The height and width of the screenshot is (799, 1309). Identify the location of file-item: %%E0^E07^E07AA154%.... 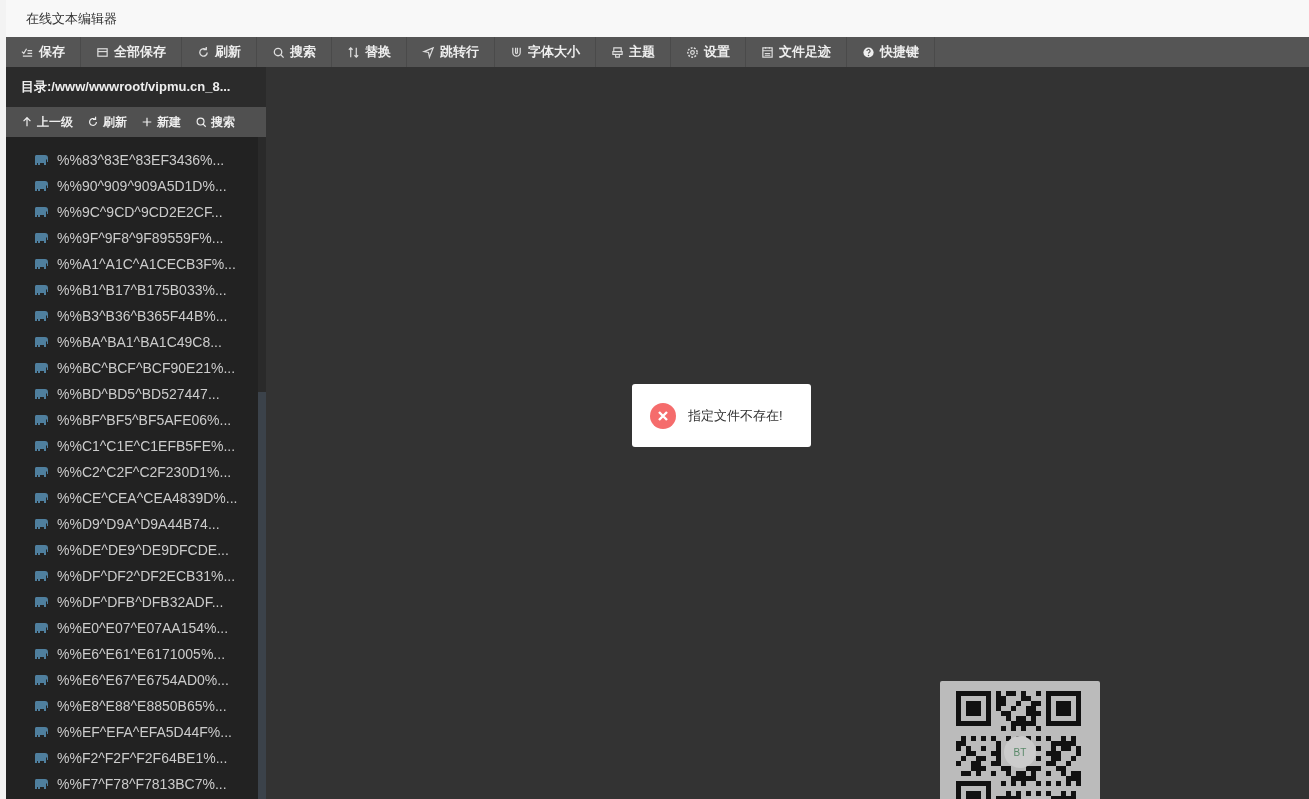
(132, 628).